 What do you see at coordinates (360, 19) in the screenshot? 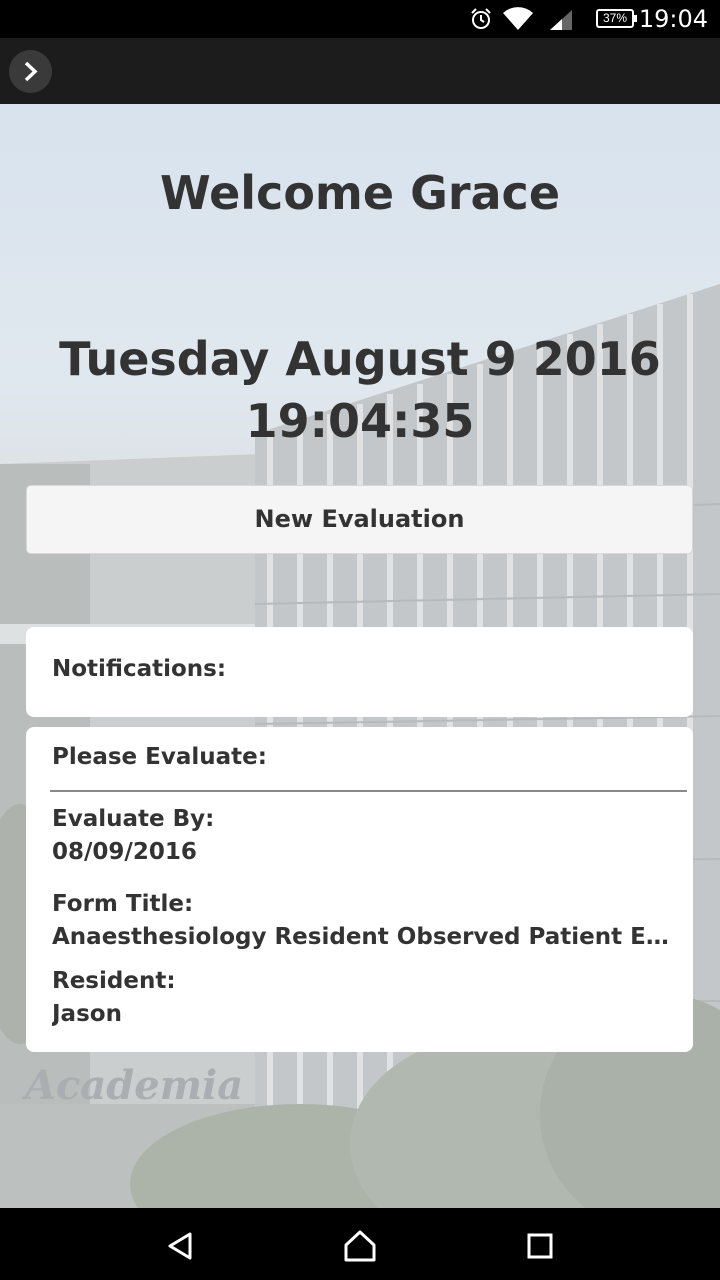
I see `status-bar: 37% 19:04` at bounding box center [360, 19].